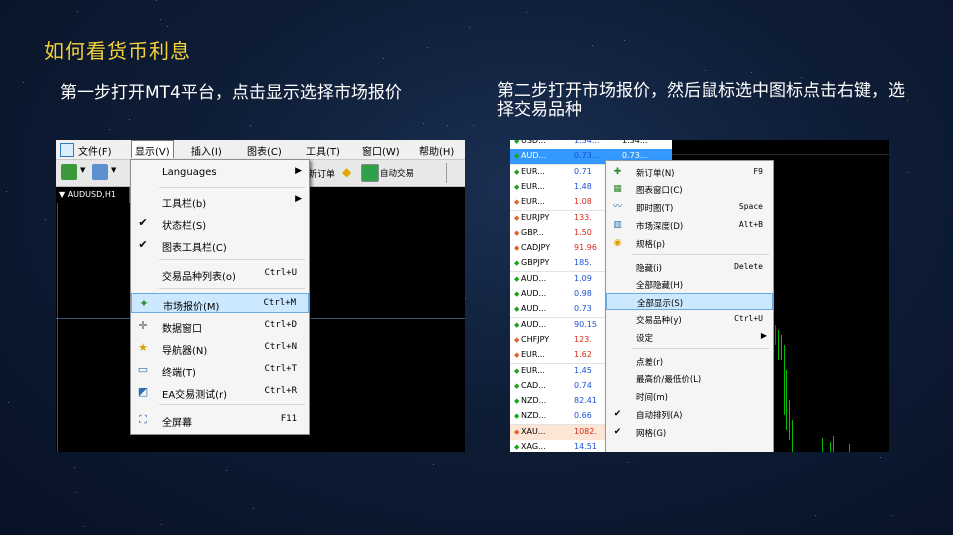  I want to click on toolbar-new-order: 新订单, so click(321, 173).